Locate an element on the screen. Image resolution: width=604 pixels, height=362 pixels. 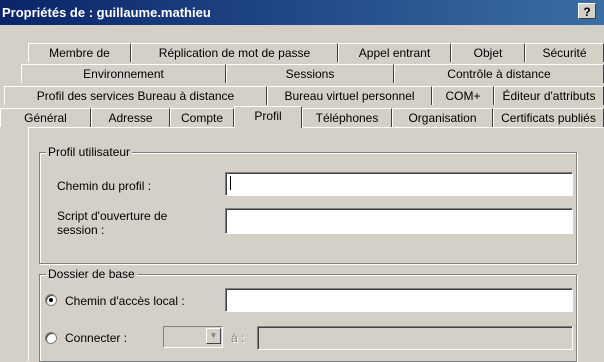
connect-label: Connecter : is located at coordinates (96, 338).